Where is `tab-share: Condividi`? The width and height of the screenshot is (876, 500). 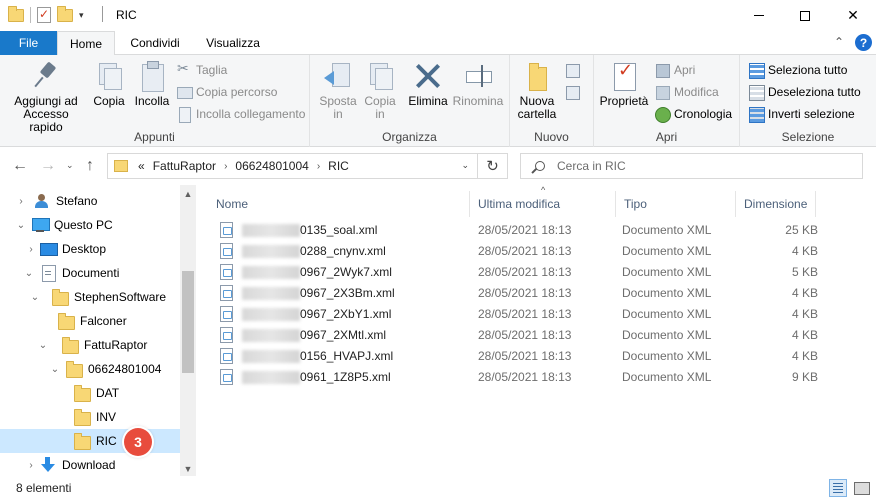
tab-share: Condividi is located at coordinates (155, 43).